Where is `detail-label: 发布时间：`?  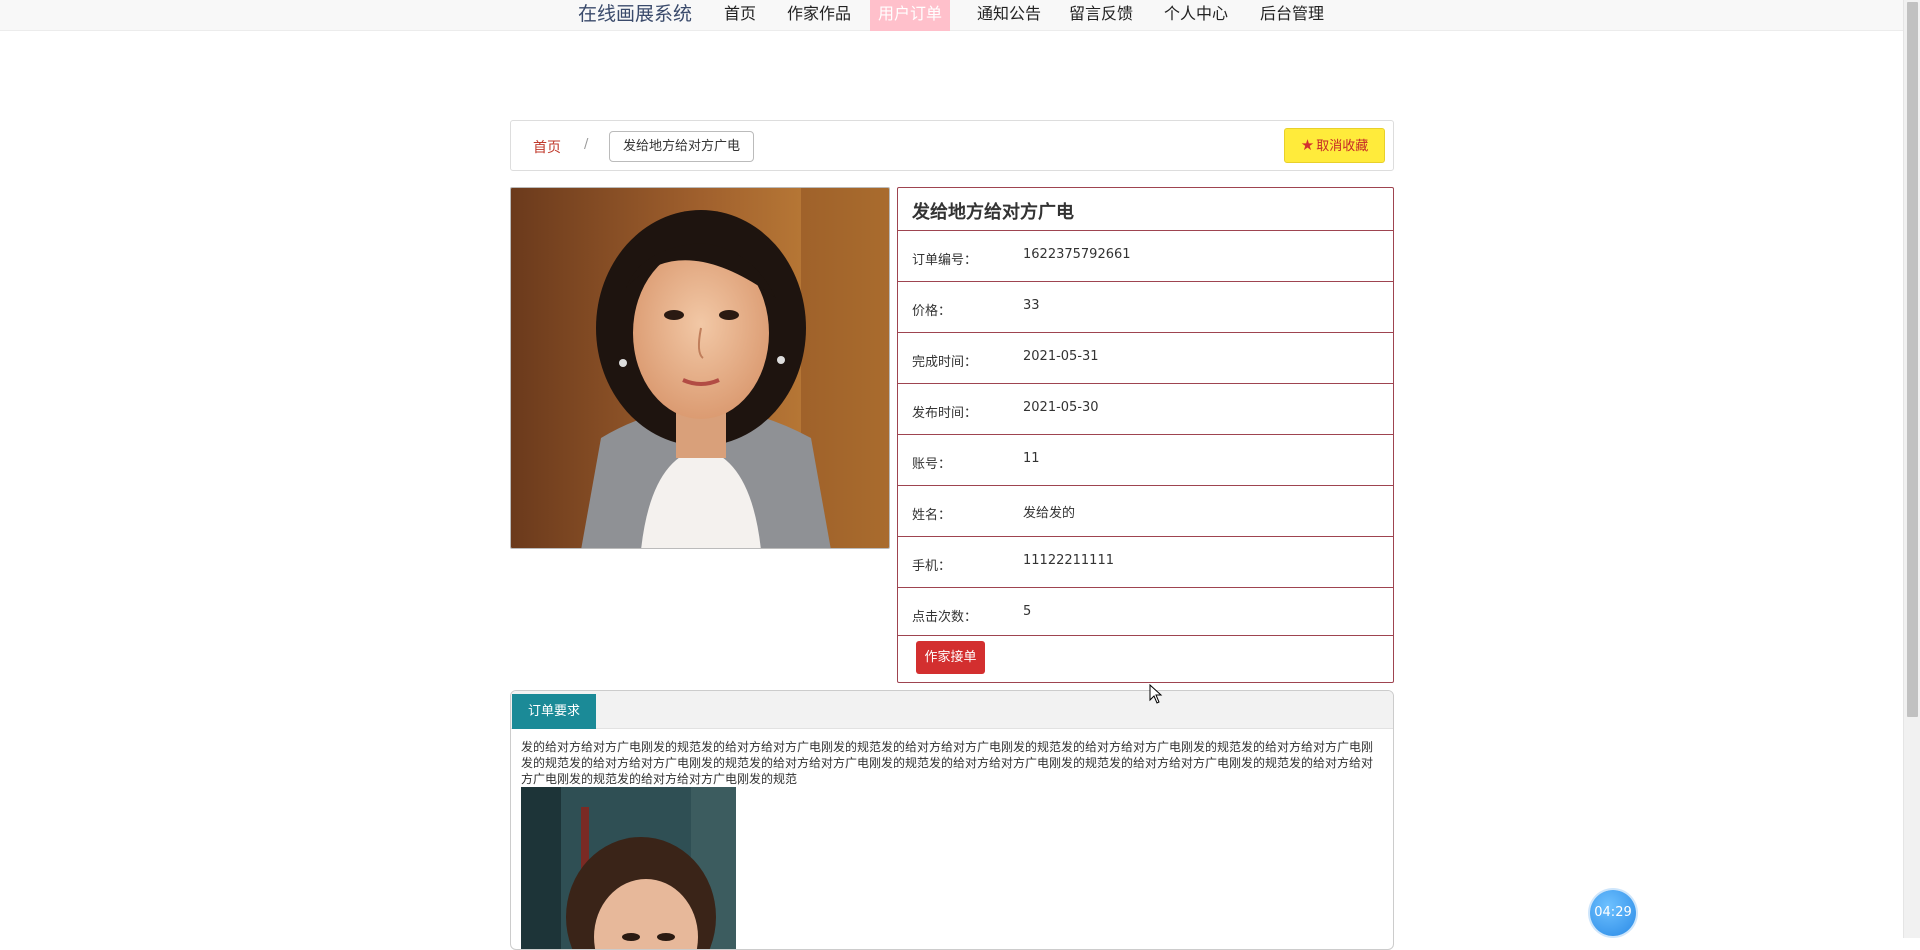 detail-label: 发布时间： is located at coordinates (945, 413).